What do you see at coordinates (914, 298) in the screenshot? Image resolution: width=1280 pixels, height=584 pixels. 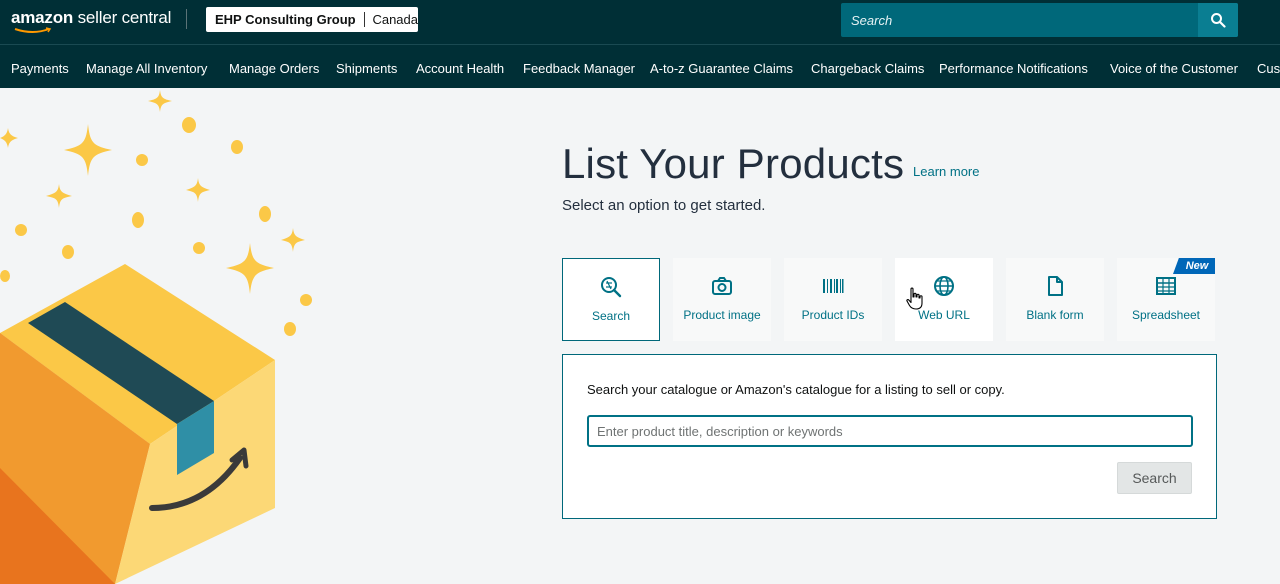 I see `hand-cursor-icon` at bounding box center [914, 298].